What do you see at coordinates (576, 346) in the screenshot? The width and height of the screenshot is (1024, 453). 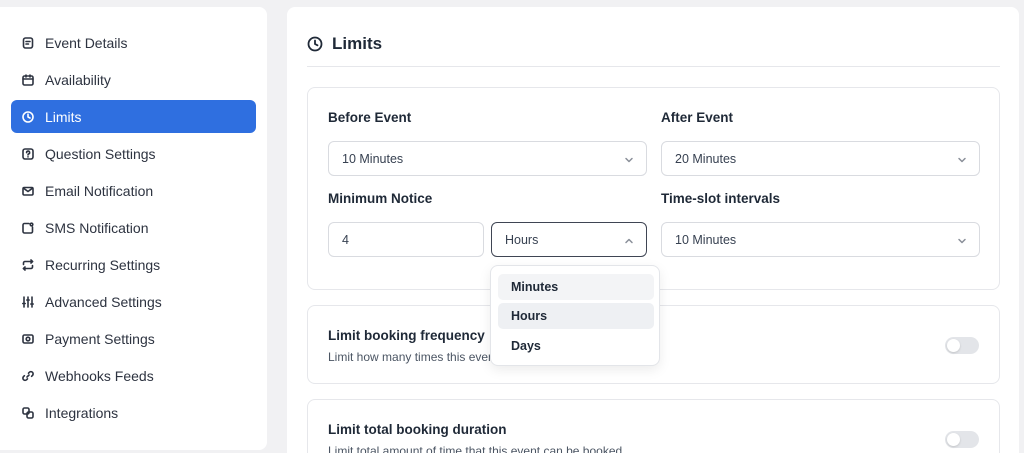 I see `dropdown-option-days: Days` at bounding box center [576, 346].